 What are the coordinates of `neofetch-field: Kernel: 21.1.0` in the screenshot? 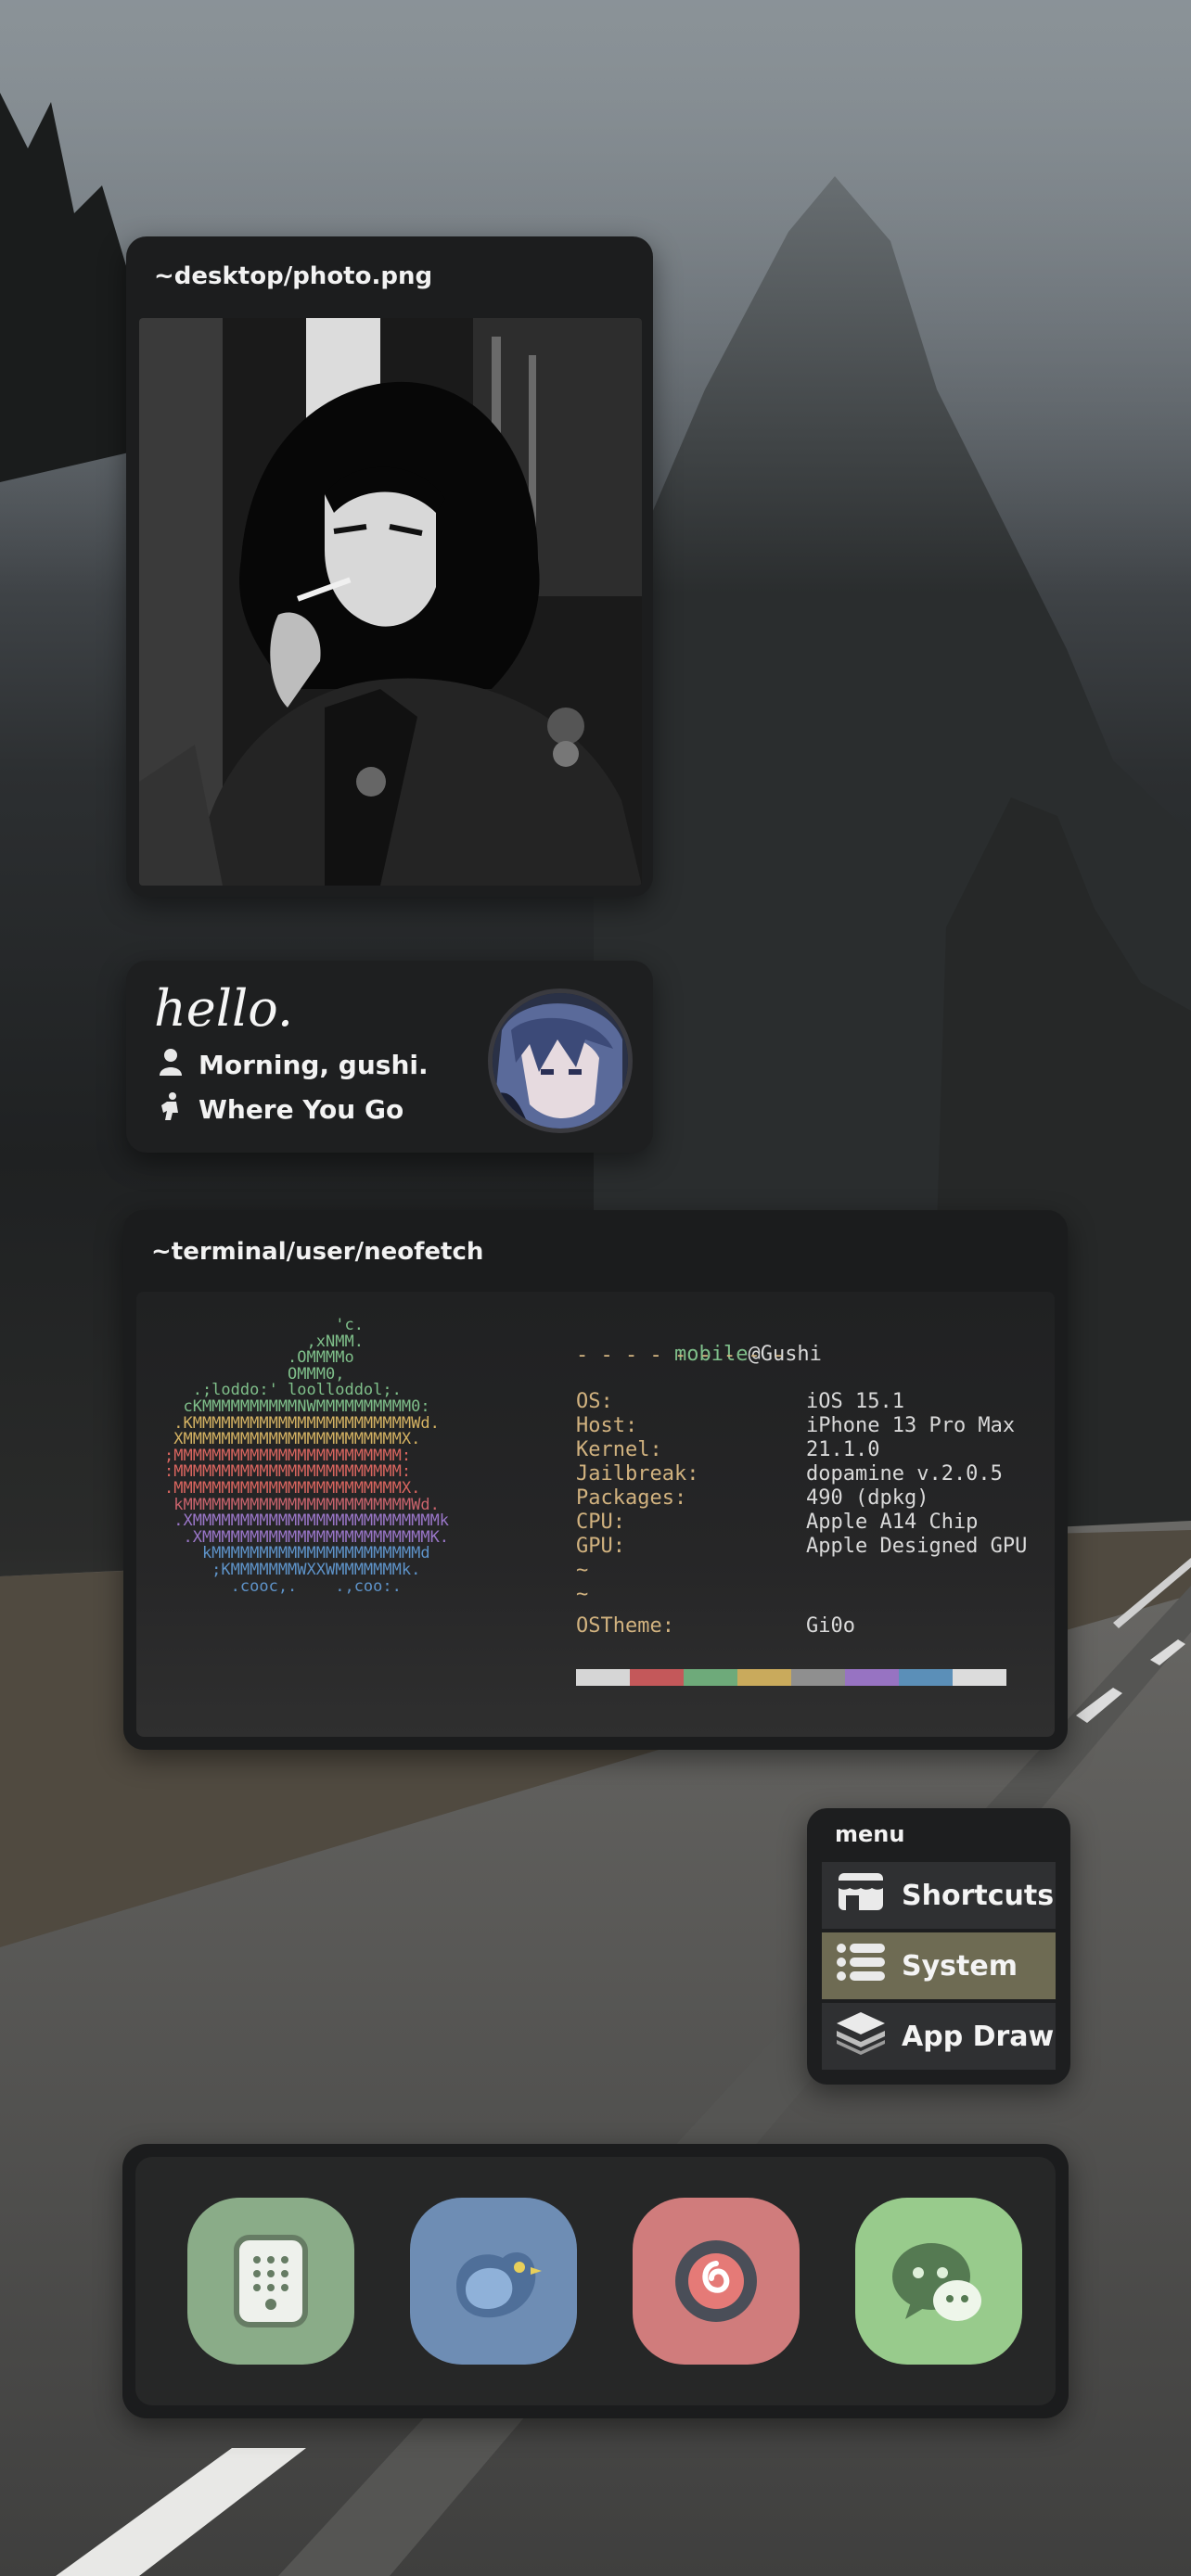 It's located at (727, 1450).